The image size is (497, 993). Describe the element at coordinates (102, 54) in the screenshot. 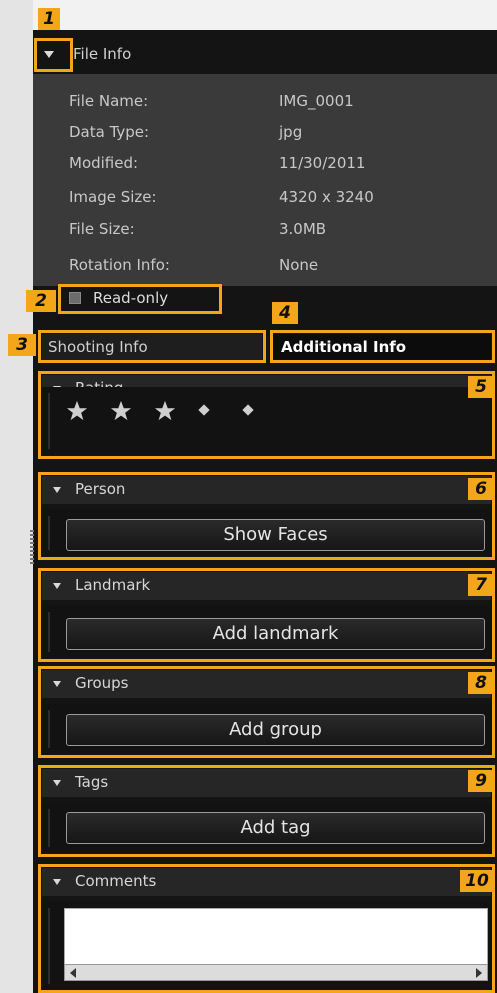

I see `file-info-title: File Info` at that location.